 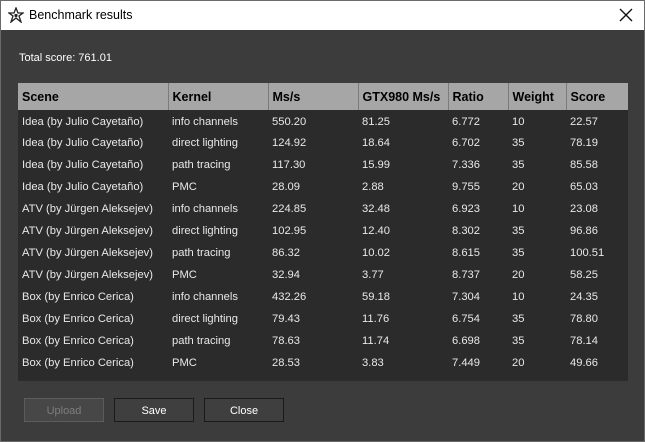 What do you see at coordinates (376, 319) in the screenshot?
I see `gtx980-ms-cell: 11.76` at bounding box center [376, 319].